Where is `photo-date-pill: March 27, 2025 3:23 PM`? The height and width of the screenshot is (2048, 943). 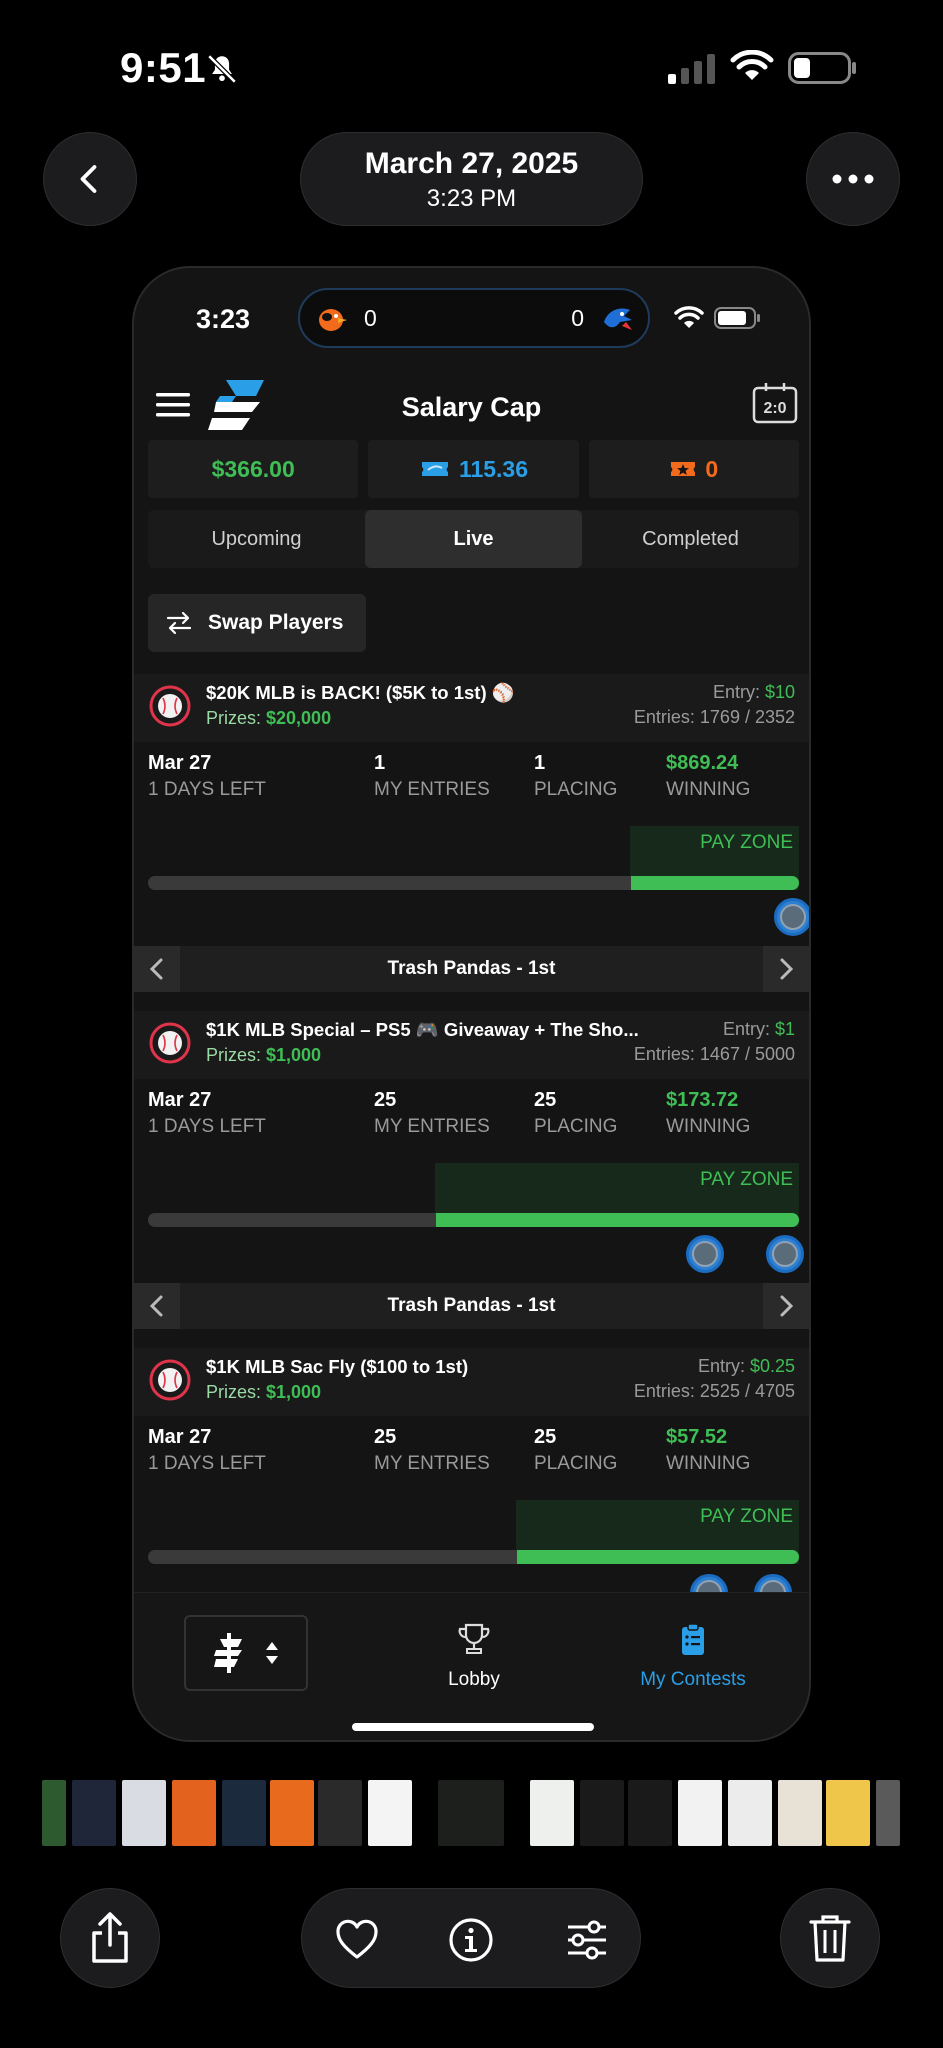 photo-date-pill: March 27, 2025 3:23 PM is located at coordinates (471, 179).